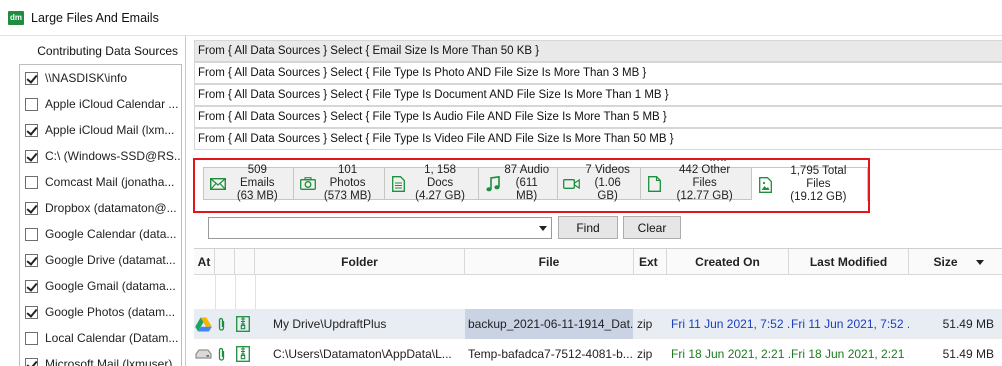  What do you see at coordinates (588, 227) in the screenshot?
I see `find-button: Find` at bounding box center [588, 227].